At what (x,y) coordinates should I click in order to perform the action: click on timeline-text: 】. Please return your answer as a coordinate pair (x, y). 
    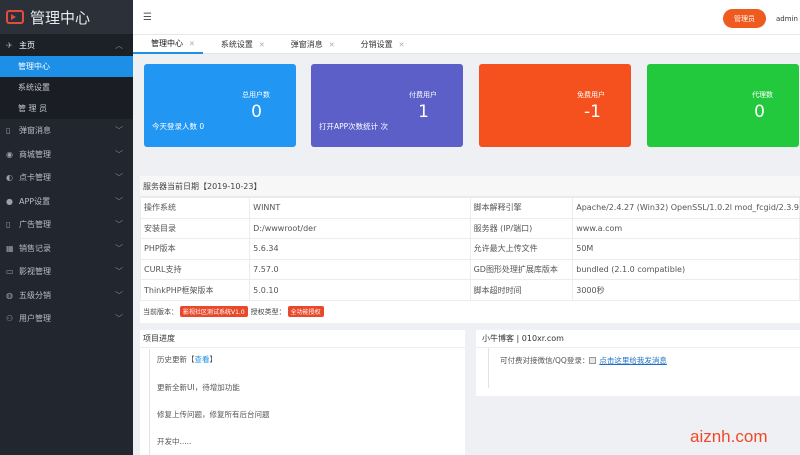
    Looking at the image, I should click on (213, 359).